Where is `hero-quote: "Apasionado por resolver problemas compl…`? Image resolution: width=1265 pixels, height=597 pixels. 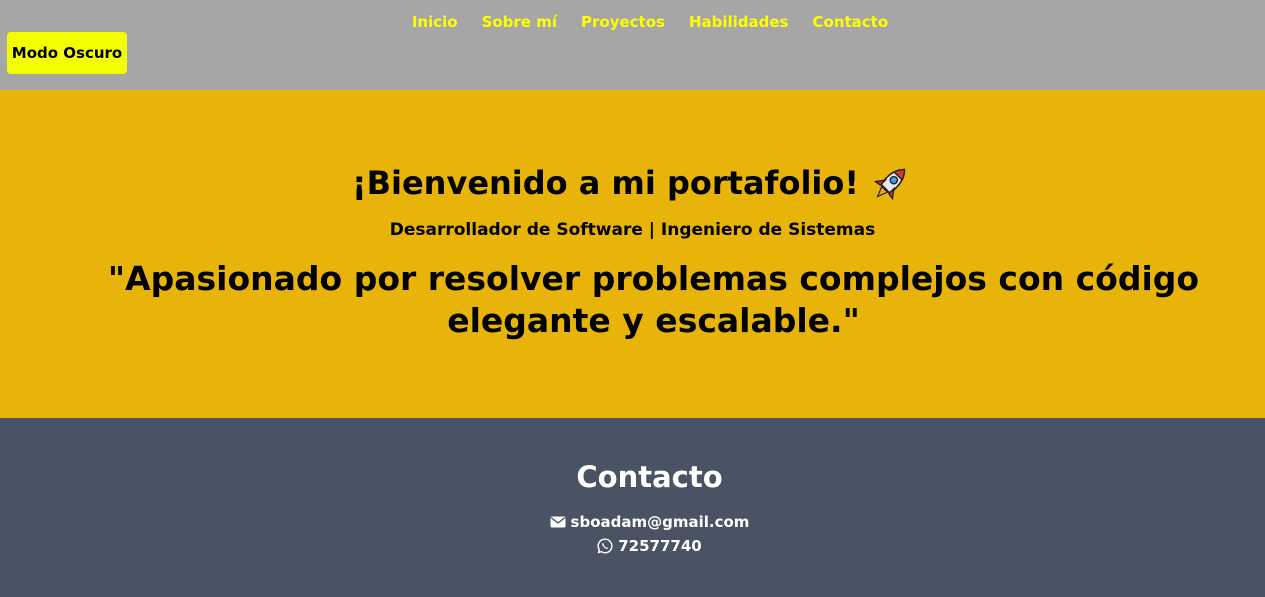 hero-quote: "Apasionado por resolver problemas compl… is located at coordinates (653, 299).